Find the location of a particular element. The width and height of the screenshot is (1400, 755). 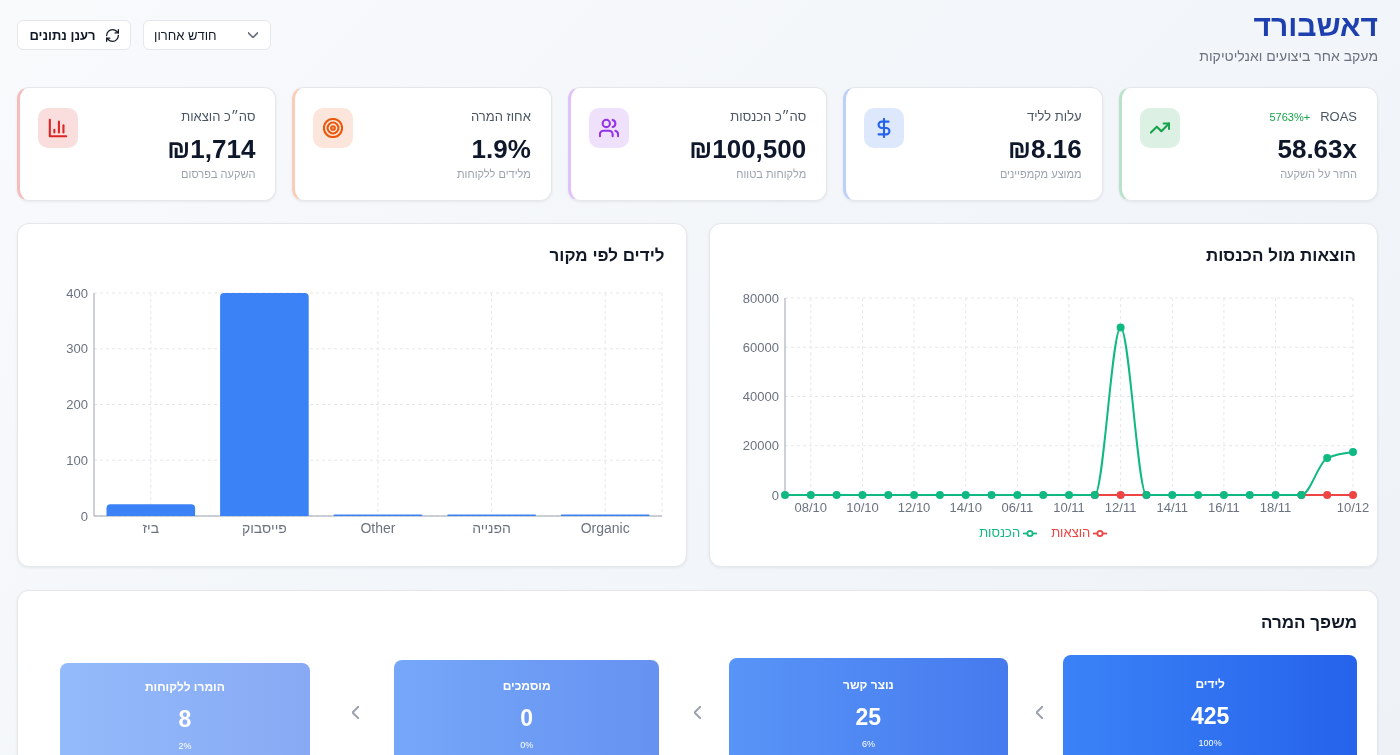

axis-label: 40000 is located at coordinates (760, 397).